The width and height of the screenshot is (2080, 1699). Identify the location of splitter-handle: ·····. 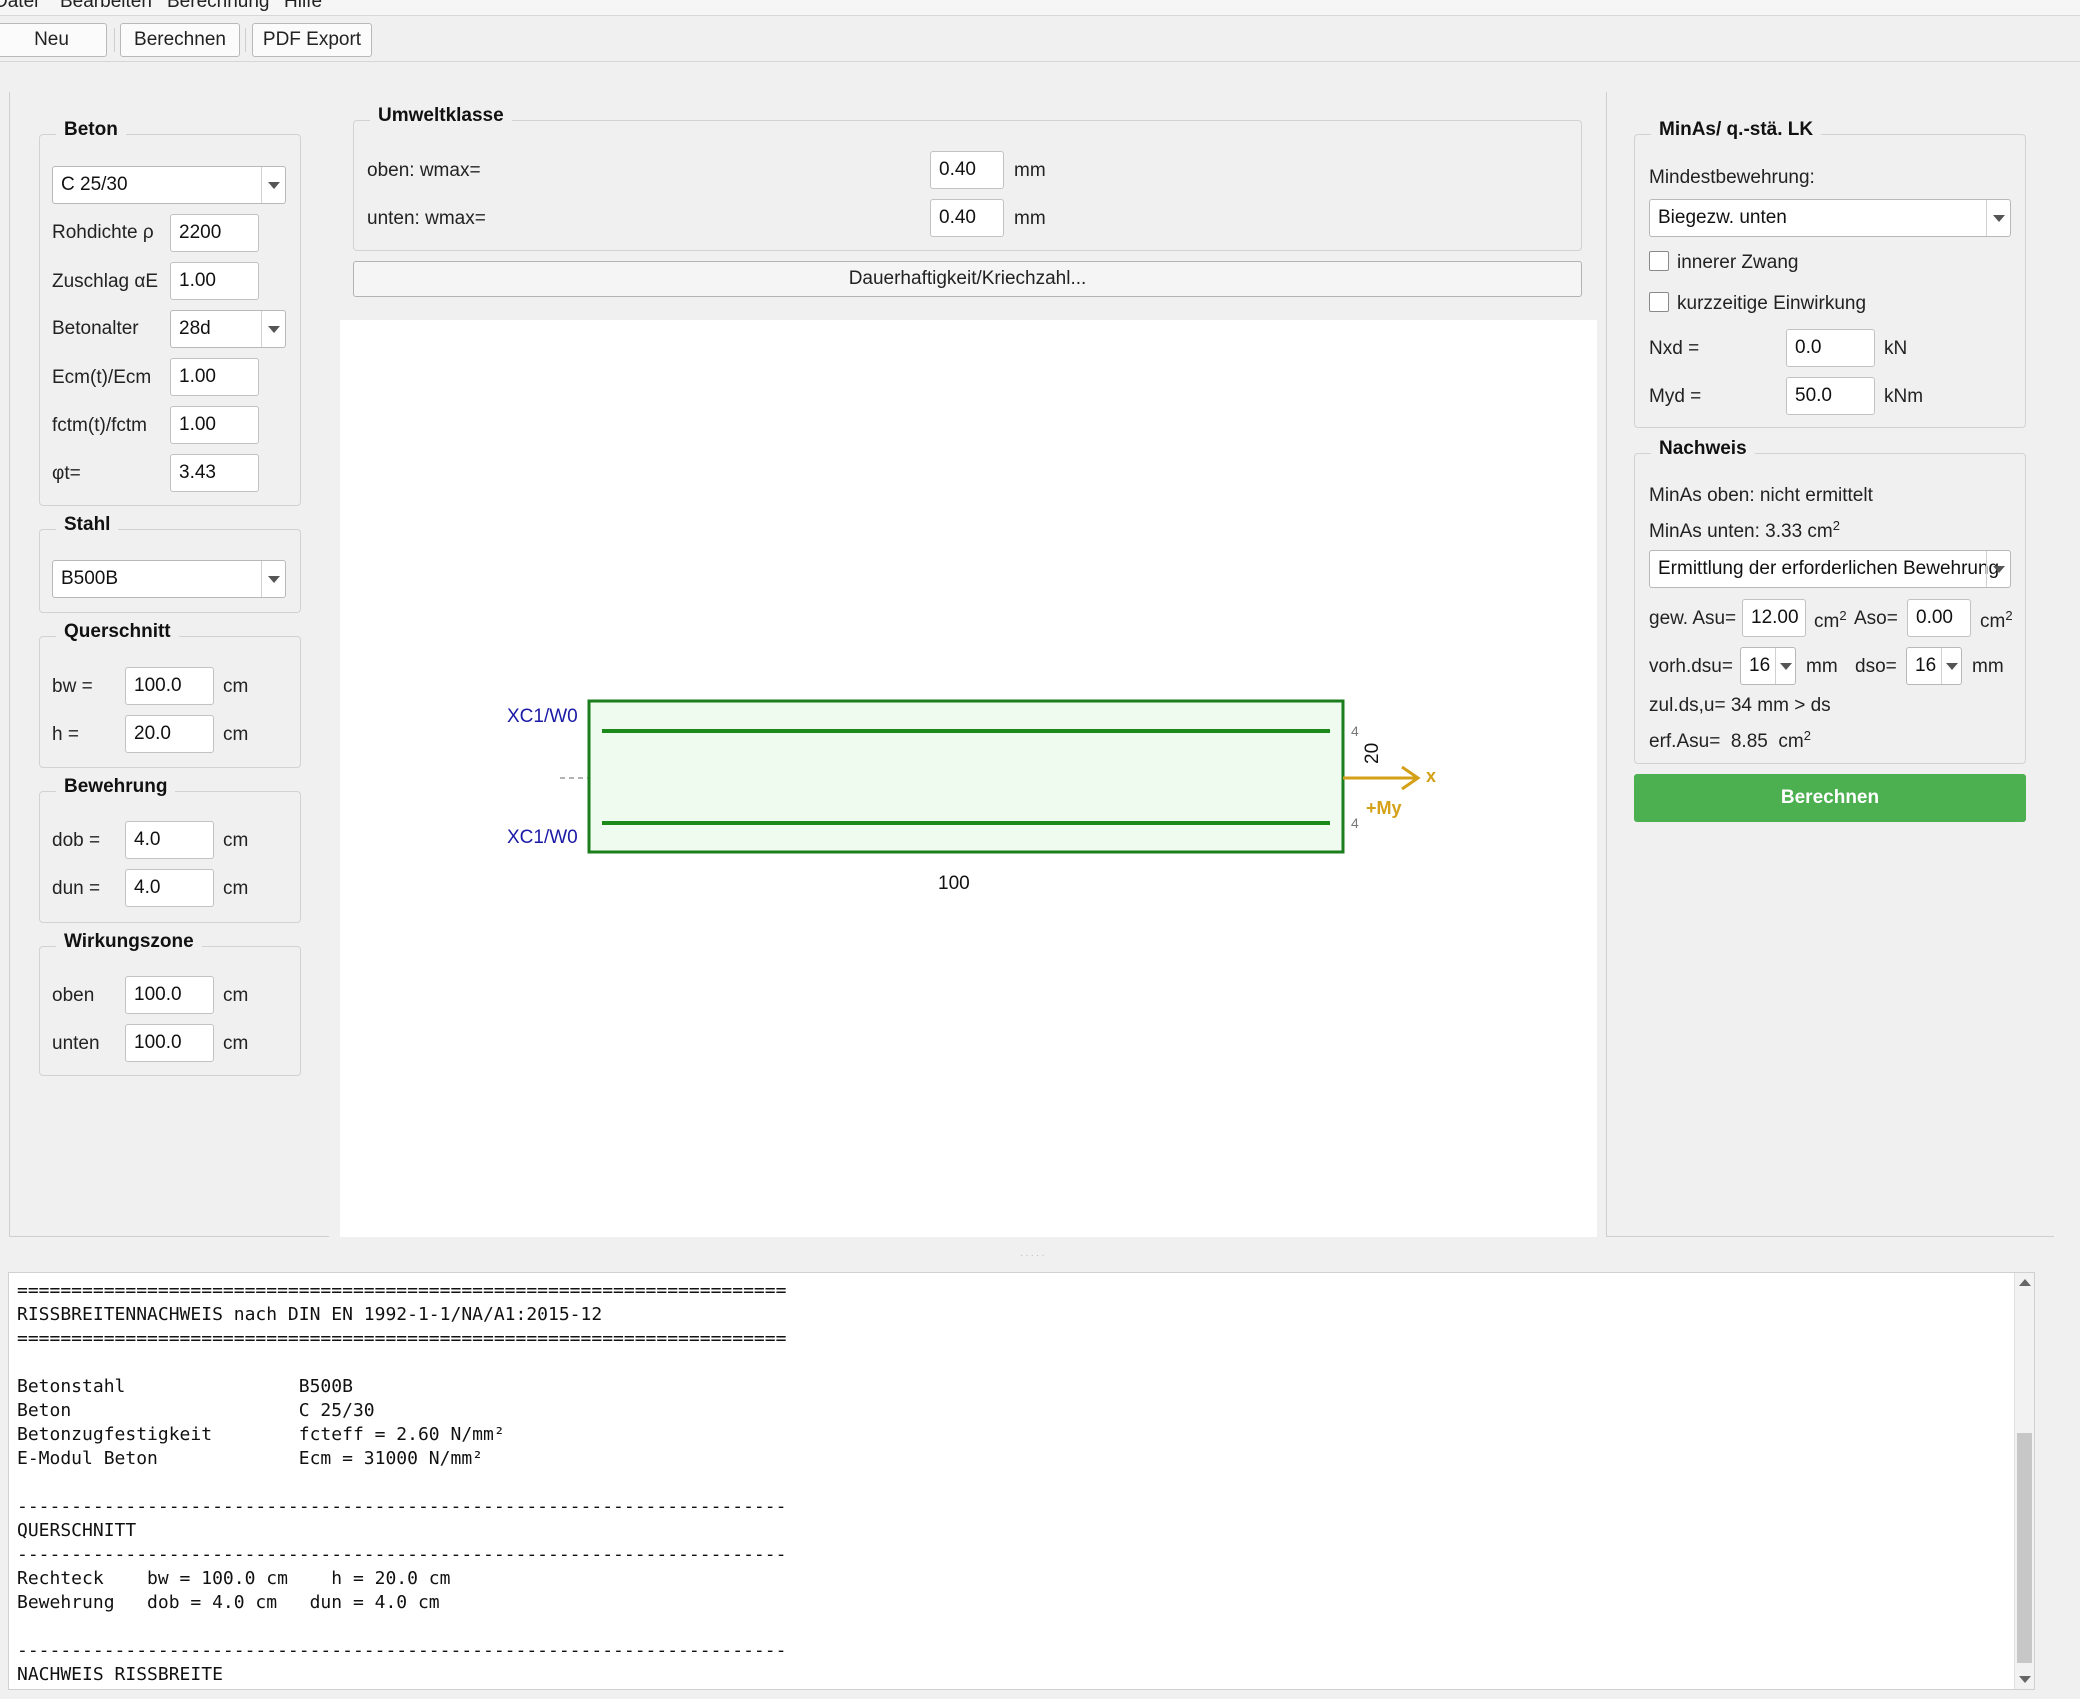
(1035, 1255).